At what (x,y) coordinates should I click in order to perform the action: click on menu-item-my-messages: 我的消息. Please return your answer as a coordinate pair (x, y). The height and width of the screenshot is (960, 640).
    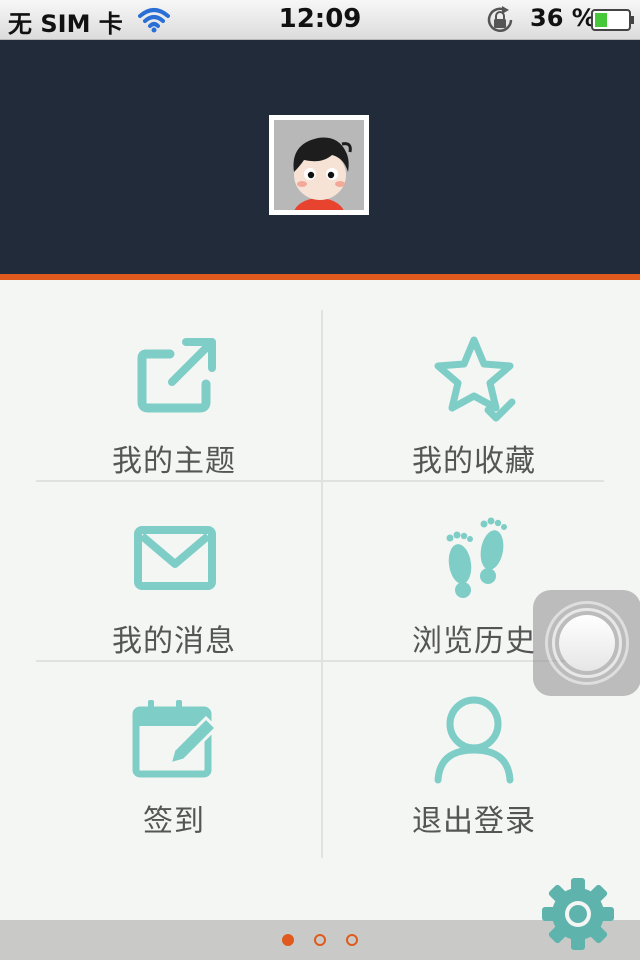
    Looking at the image, I should click on (174, 570).